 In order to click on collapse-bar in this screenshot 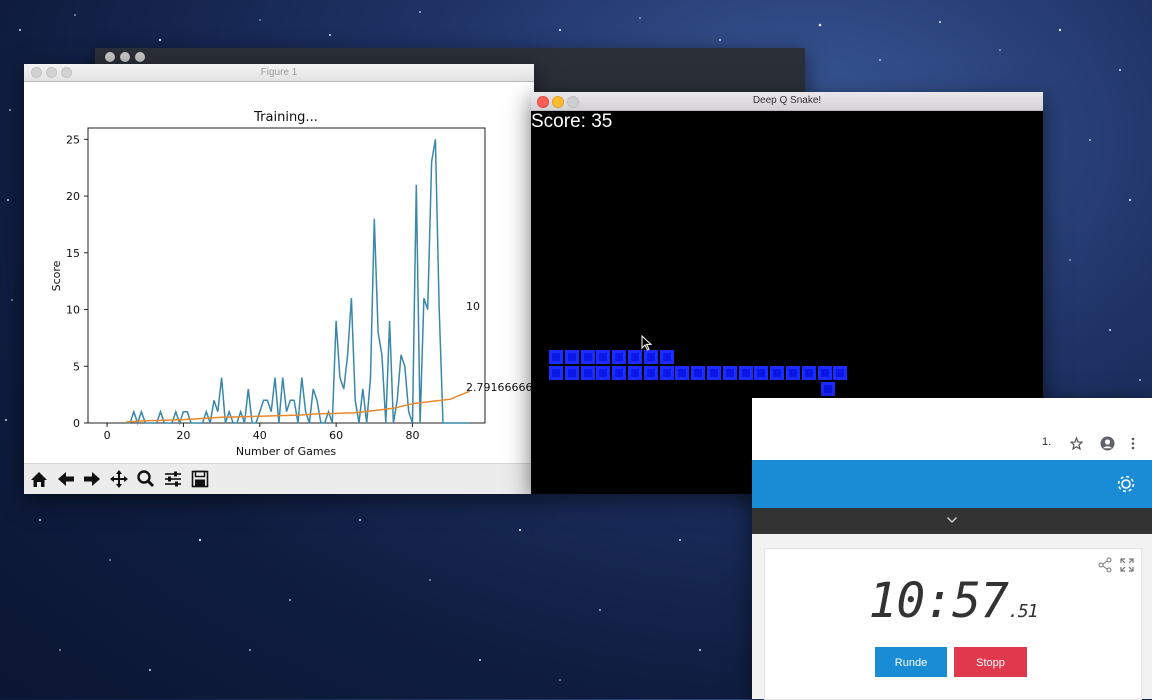, I will do `click(952, 521)`.